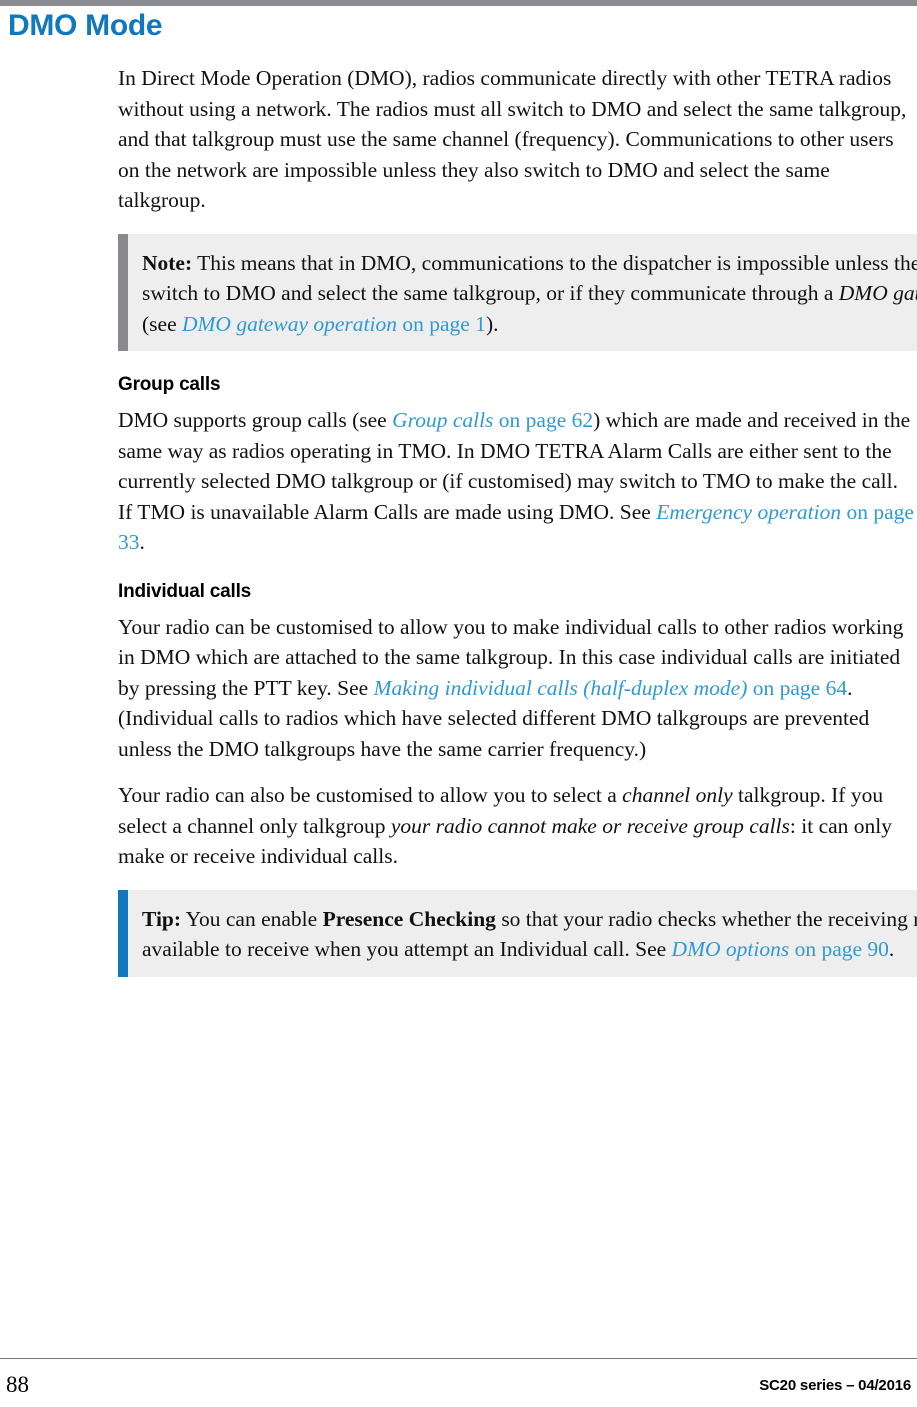 The width and height of the screenshot is (917, 1407). Describe the element at coordinates (891, 949) in the screenshot. I see `tip-part3: .` at that location.